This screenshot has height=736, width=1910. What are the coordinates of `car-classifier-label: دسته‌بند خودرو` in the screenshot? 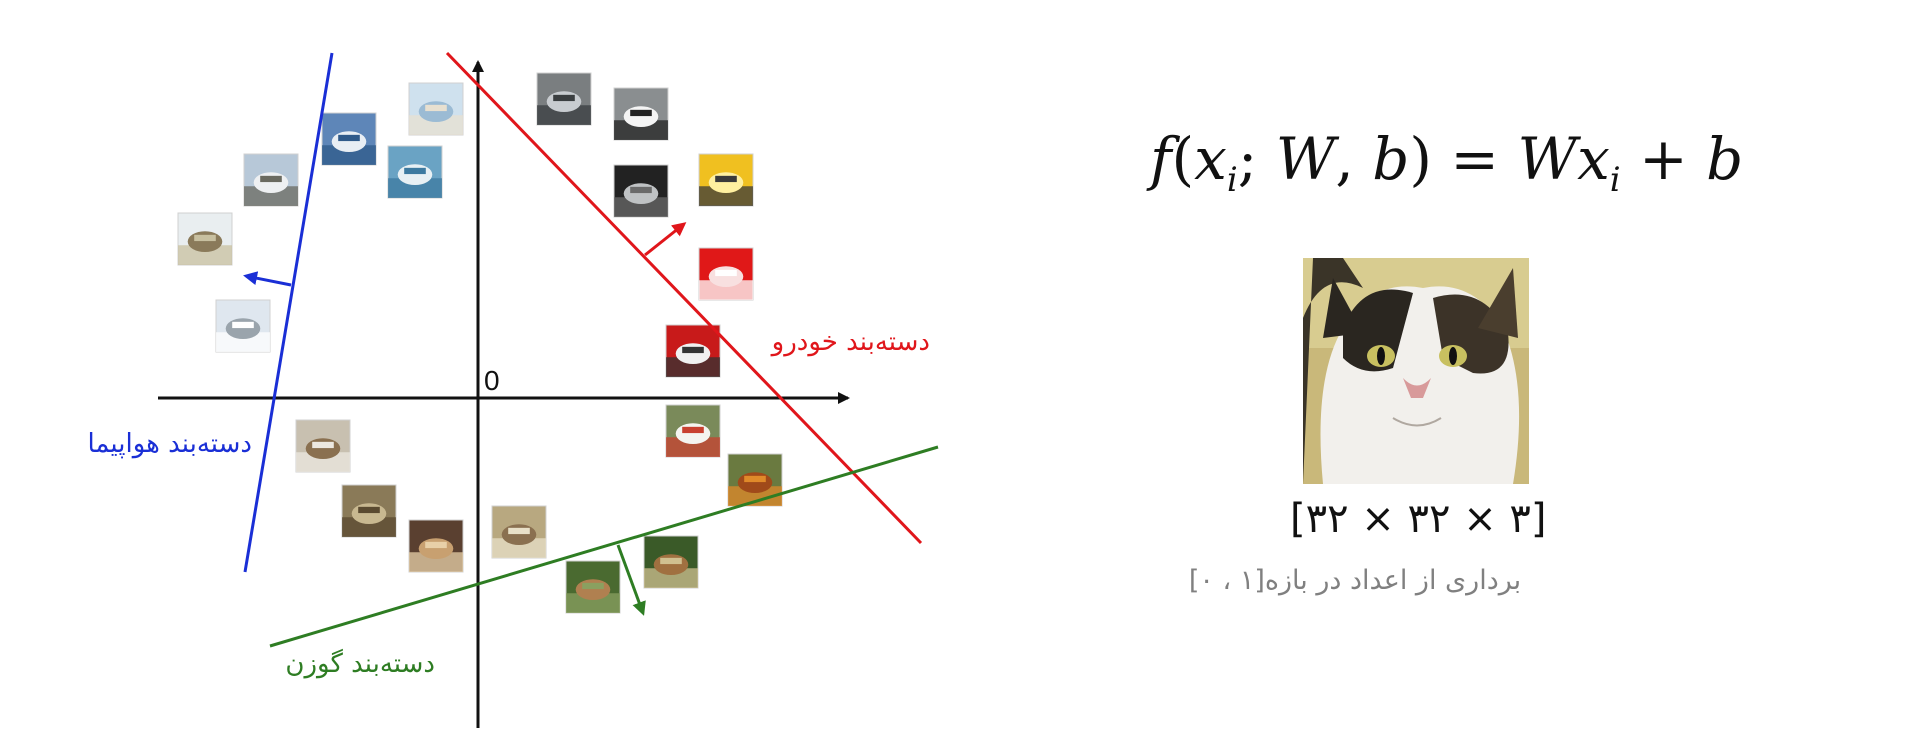 It's located at (850, 342).